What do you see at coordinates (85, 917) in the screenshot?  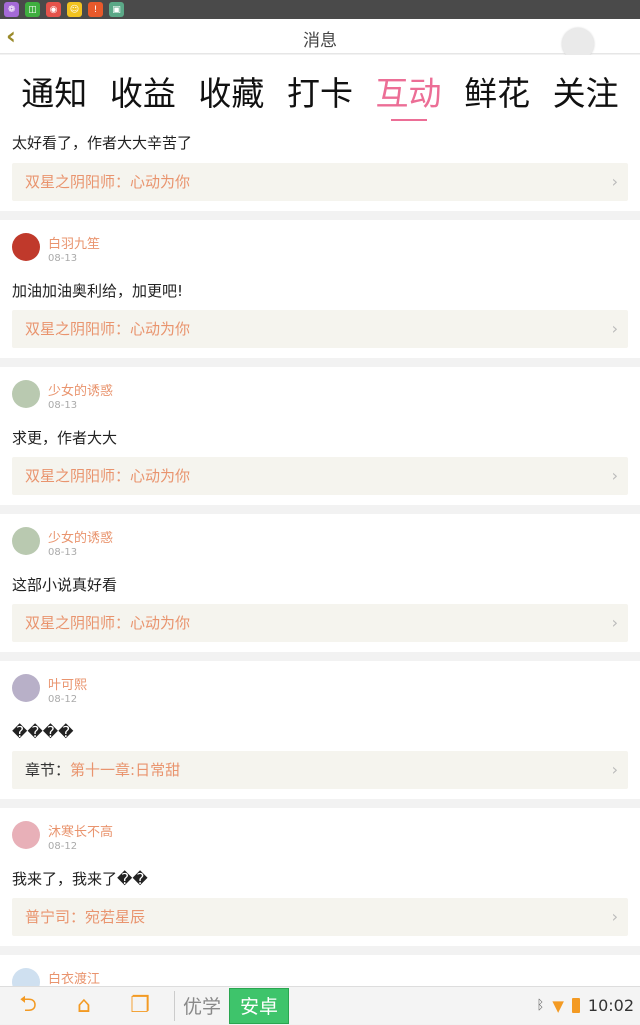 I see `ref-title: 普宁司：宛若星辰` at bounding box center [85, 917].